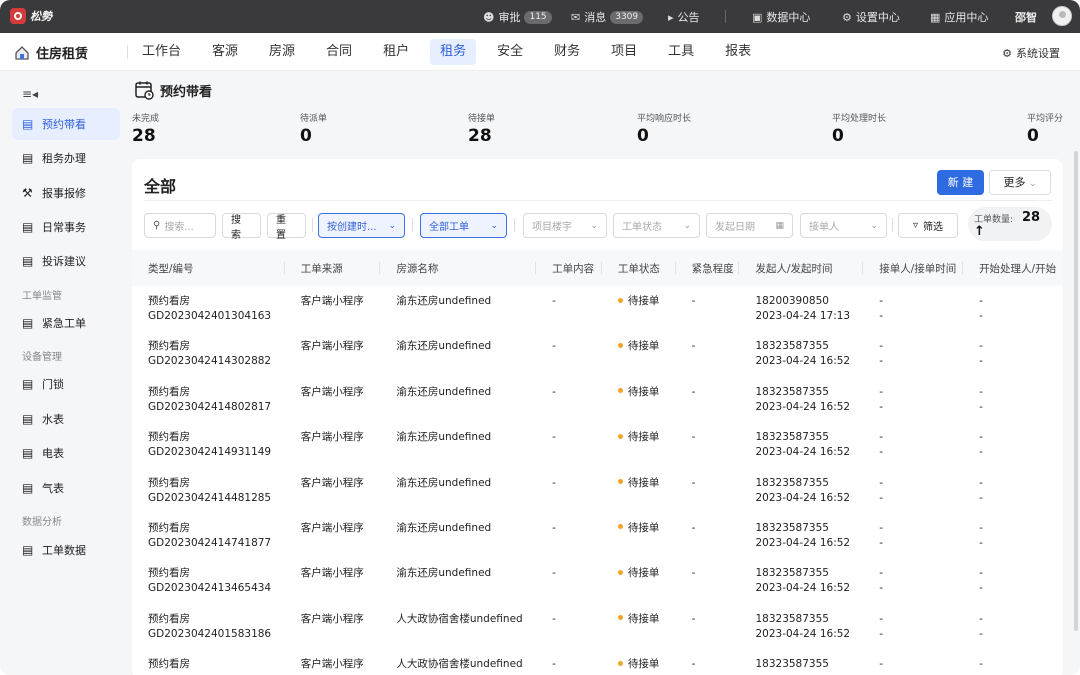 The width and height of the screenshot is (1080, 675). What do you see at coordinates (28, 124) in the screenshot?
I see `calendar-icon: ▤` at bounding box center [28, 124].